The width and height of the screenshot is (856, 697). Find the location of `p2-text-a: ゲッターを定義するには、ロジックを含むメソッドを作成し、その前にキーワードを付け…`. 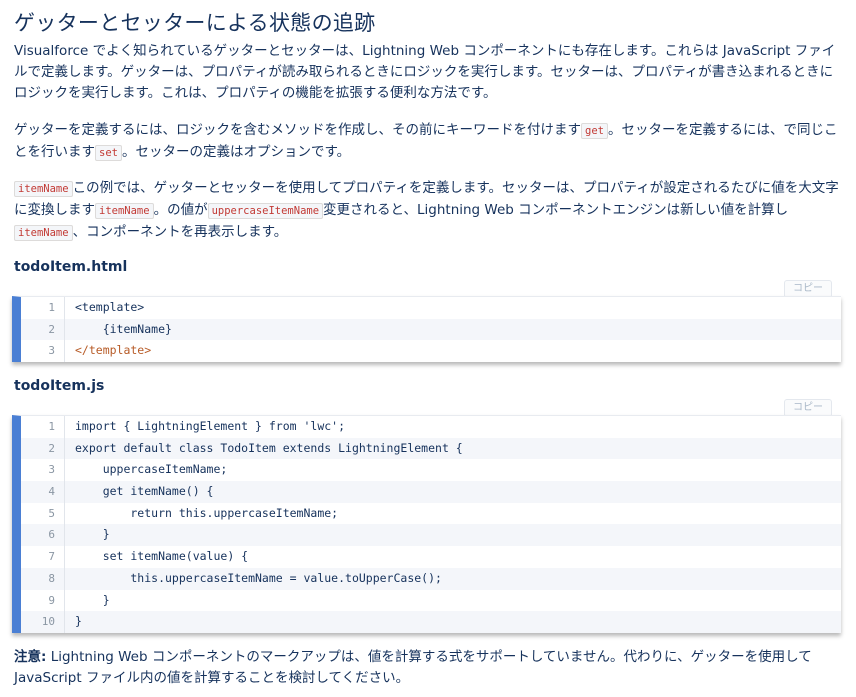

p2-text-a: ゲッターを定義するには、ロジックを含むメソッドを作成し、その前にキーワードを付け… is located at coordinates (297, 130).